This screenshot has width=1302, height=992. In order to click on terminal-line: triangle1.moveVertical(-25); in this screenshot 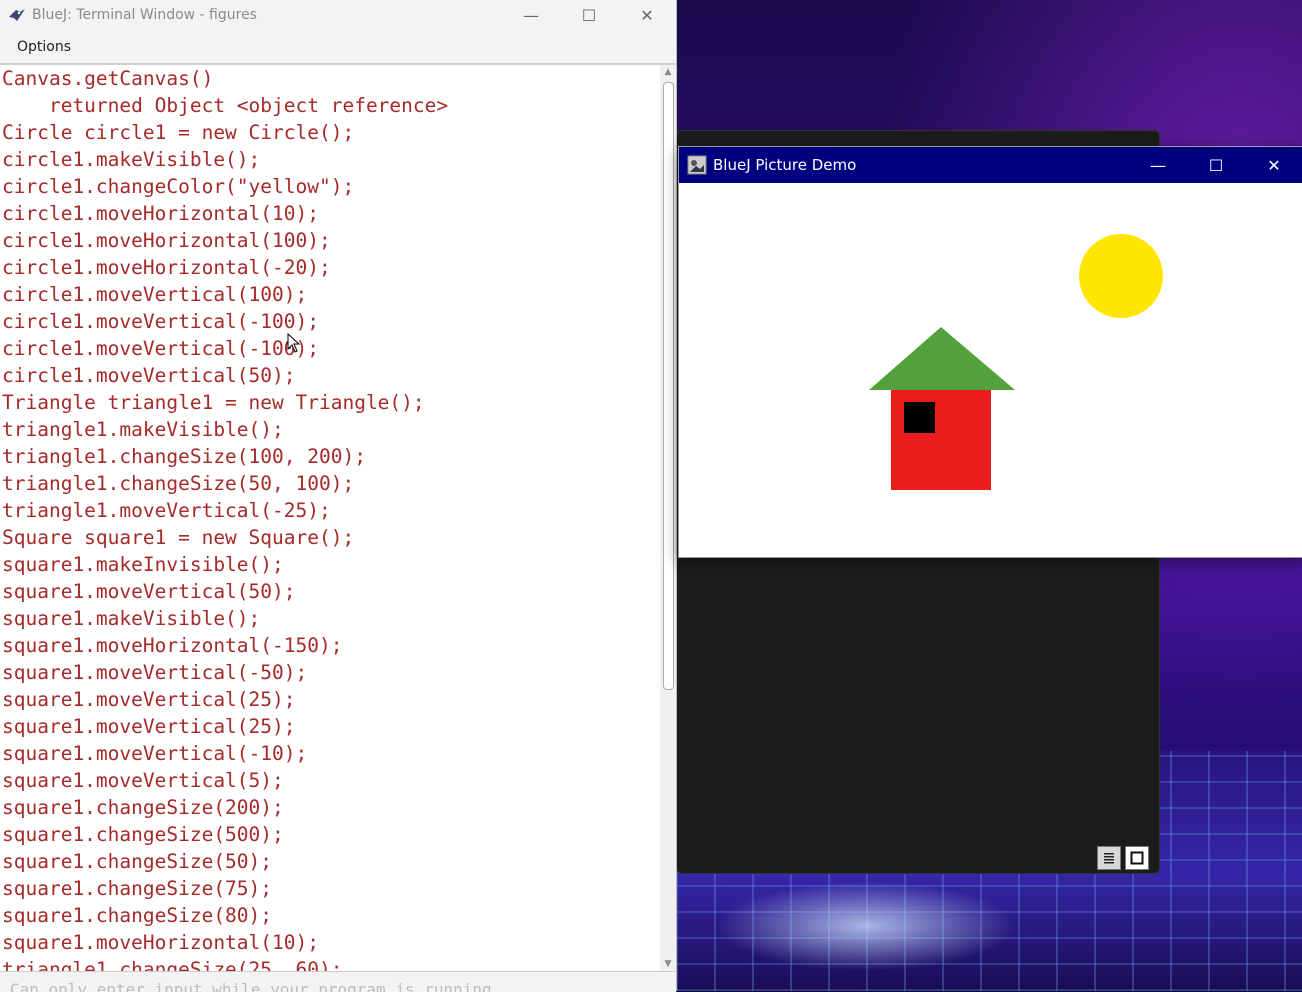, I will do `click(166, 510)`.